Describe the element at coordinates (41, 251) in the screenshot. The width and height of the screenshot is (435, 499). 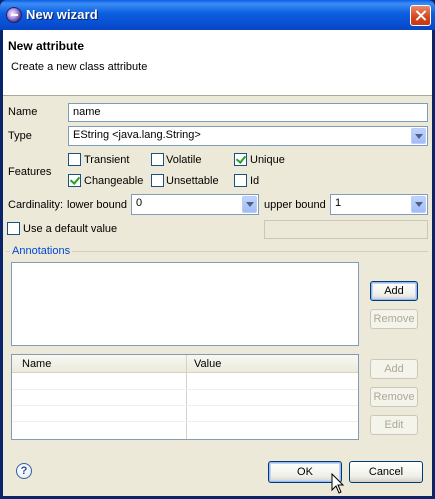
I see `annotations-group-title: Annotations` at that location.